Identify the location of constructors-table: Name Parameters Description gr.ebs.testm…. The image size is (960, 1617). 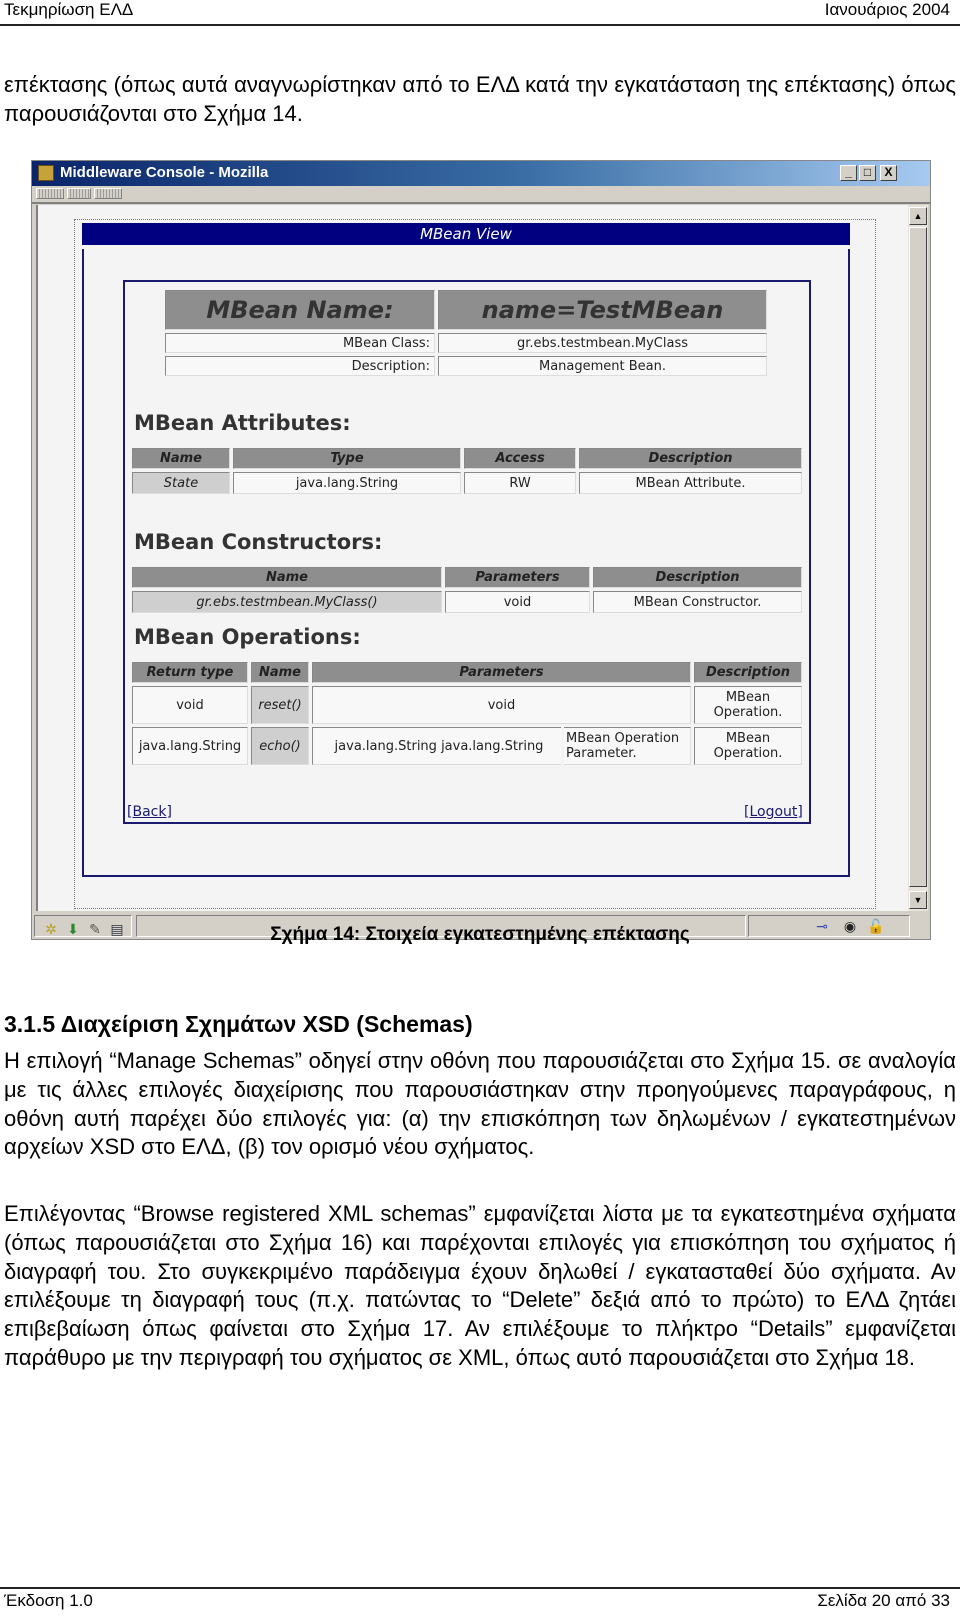
(467, 590).